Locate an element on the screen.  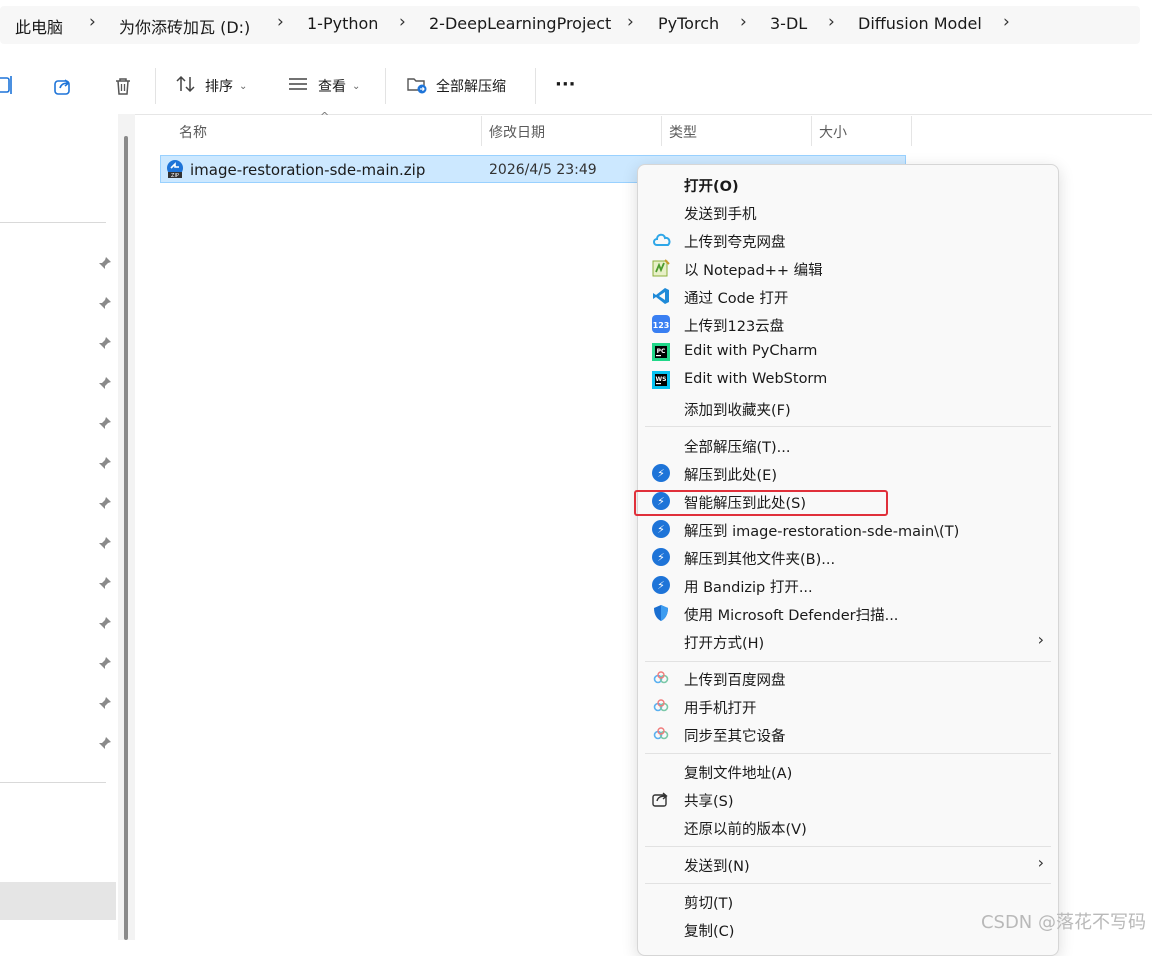
rename-icon is located at coordinates (7, 87).